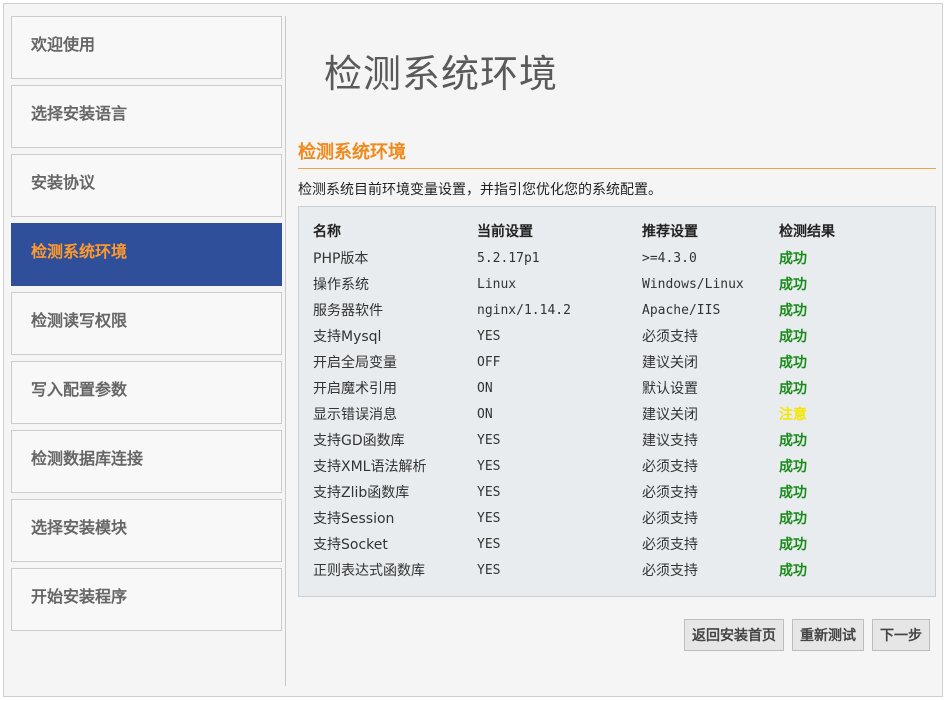  I want to click on table-row: 支持Zlib函数库 YES 必须支持 成功, so click(606, 492).